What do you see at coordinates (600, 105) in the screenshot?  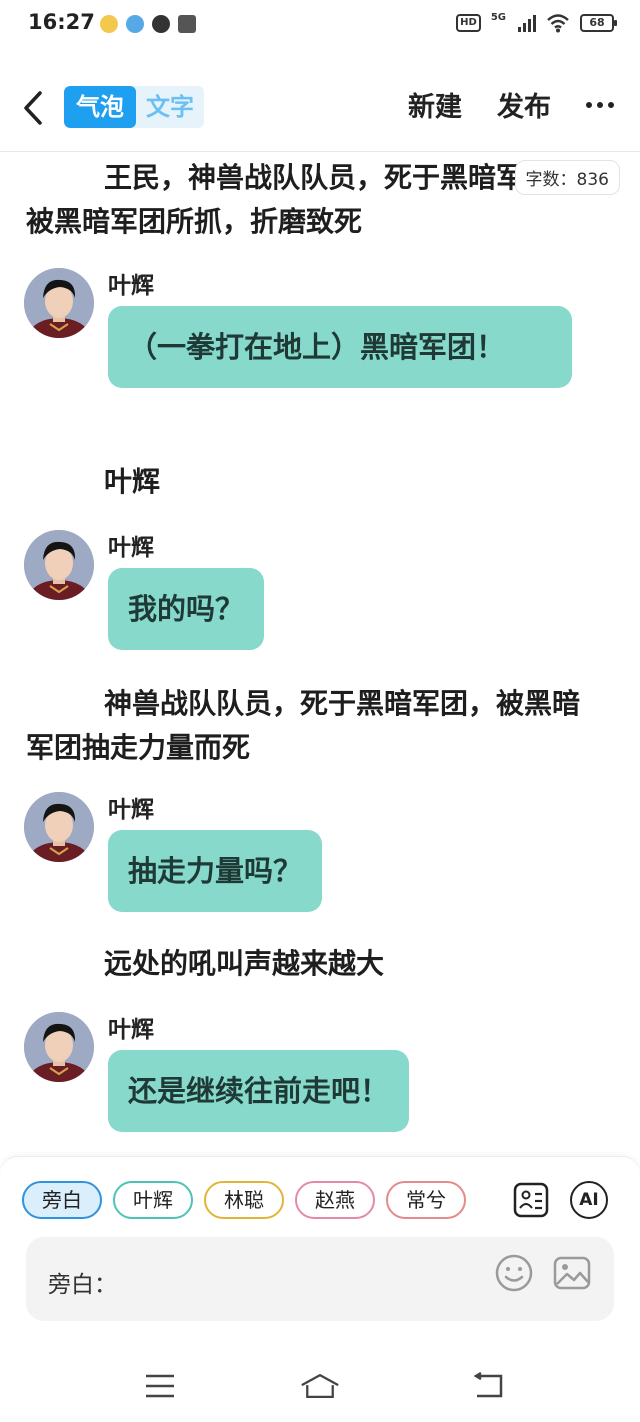 I see `more-icon` at bounding box center [600, 105].